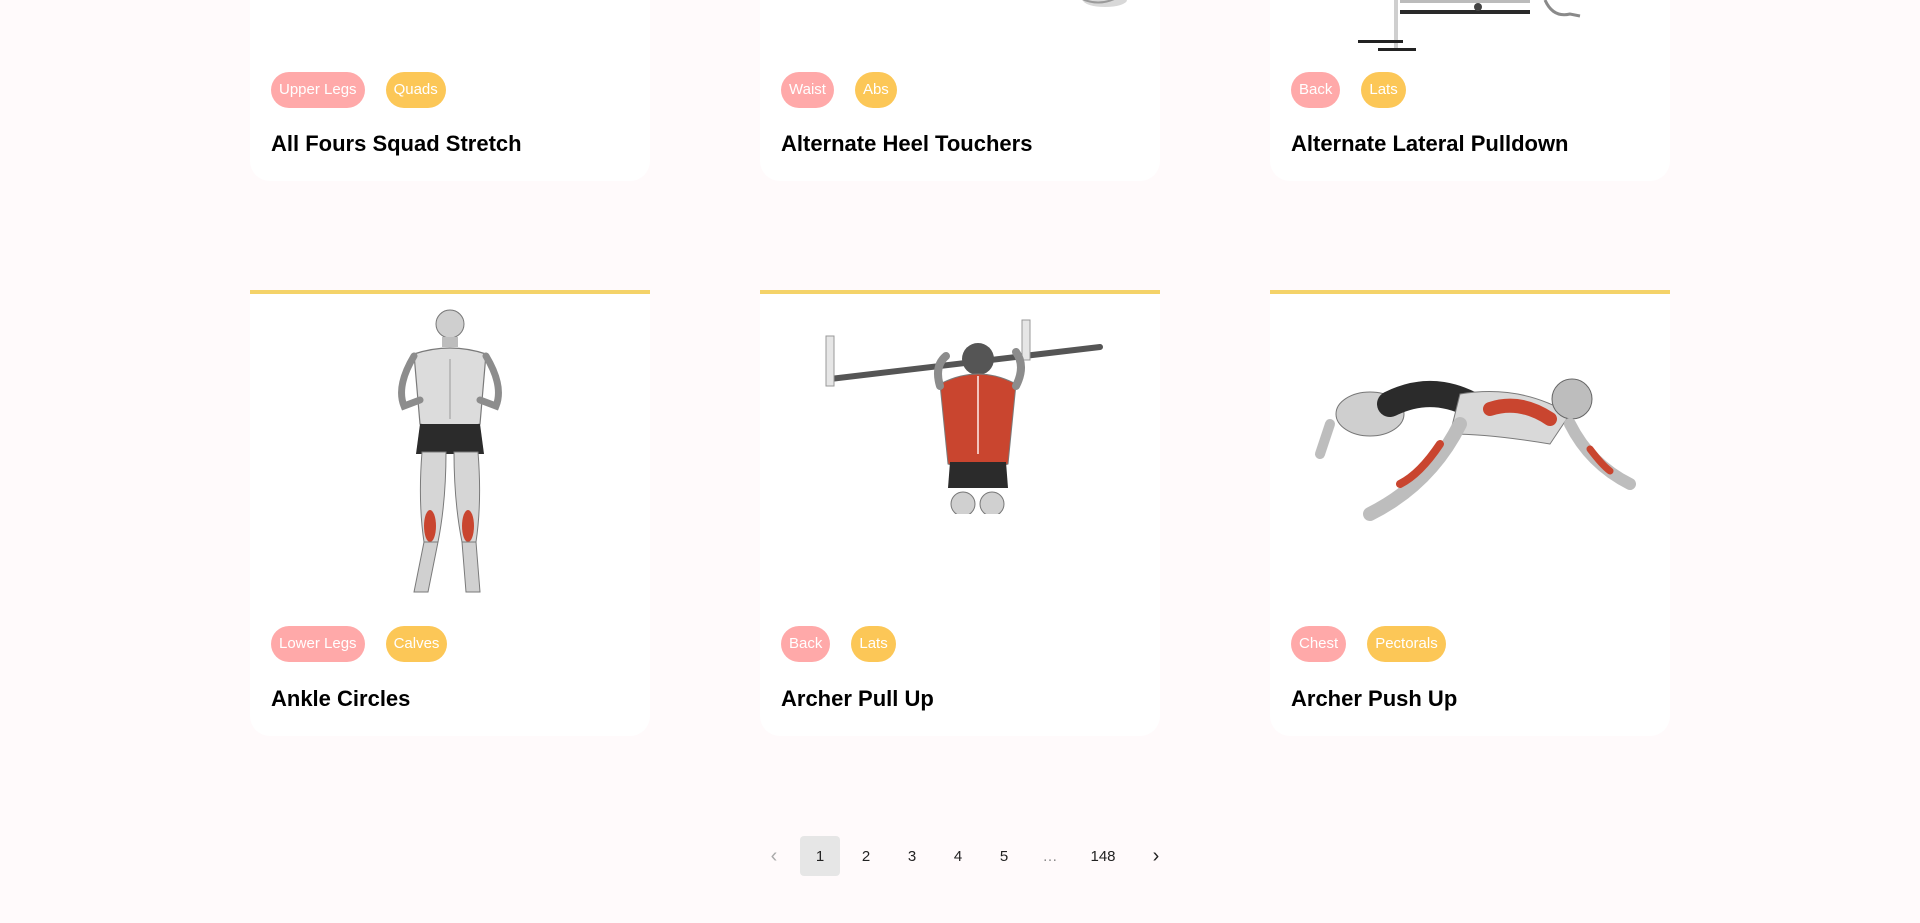 Image resolution: width=1920 pixels, height=923 pixels. I want to click on exercise-card: Lower Legs Calves Ankle Circles, so click(450, 513).